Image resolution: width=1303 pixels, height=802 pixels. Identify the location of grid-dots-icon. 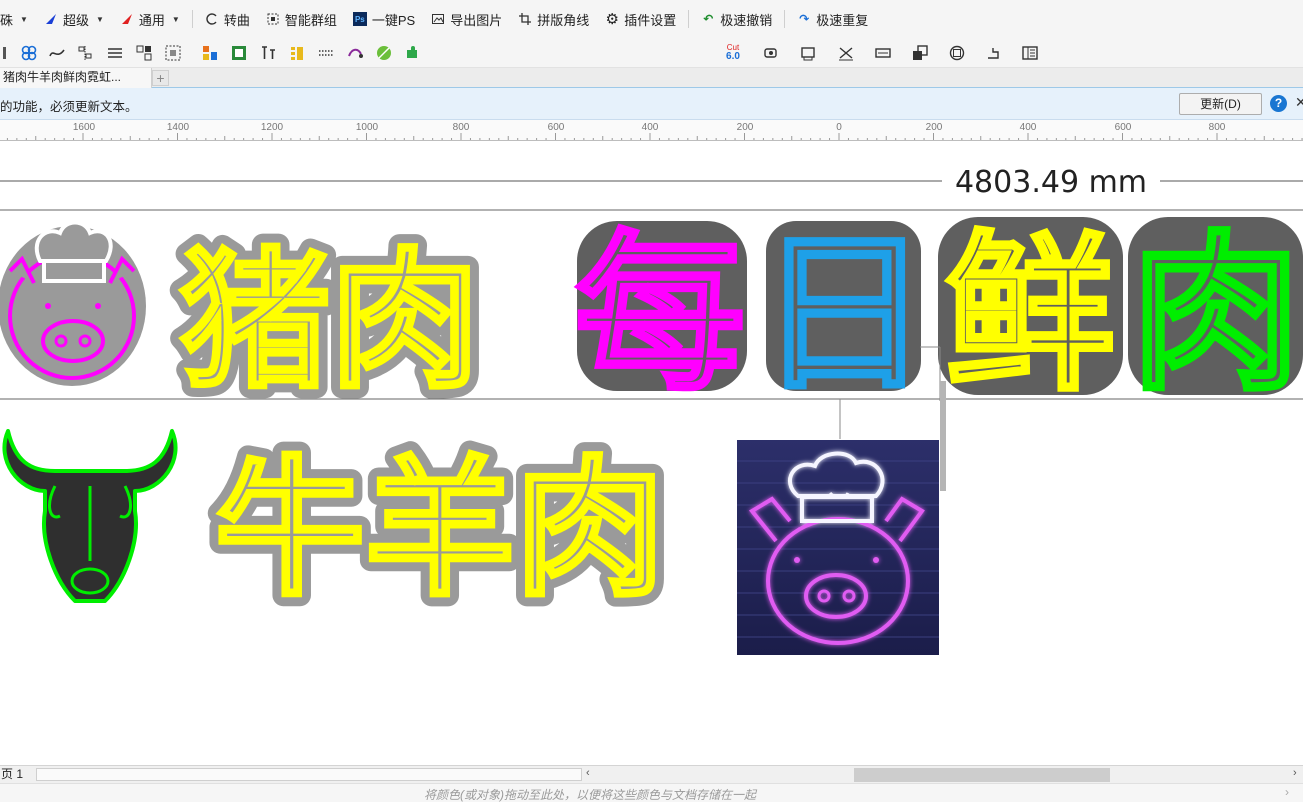
(326, 53).